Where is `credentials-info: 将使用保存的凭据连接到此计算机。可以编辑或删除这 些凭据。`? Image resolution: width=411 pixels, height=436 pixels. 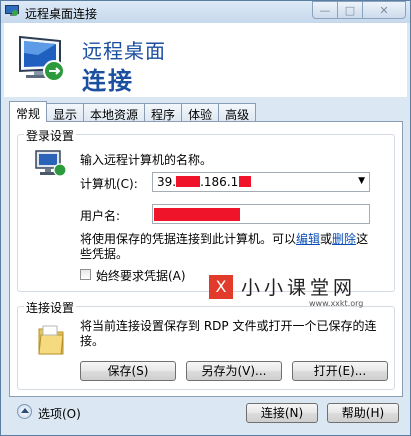
credentials-info: 将使用保存的凭据连接到此计算机。可以编辑或删除这 些凭据。 is located at coordinates (224, 246).